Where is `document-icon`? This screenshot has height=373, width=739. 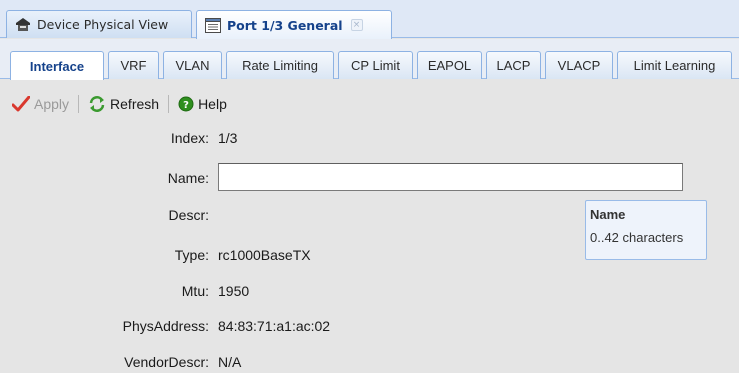
document-icon is located at coordinates (213, 25).